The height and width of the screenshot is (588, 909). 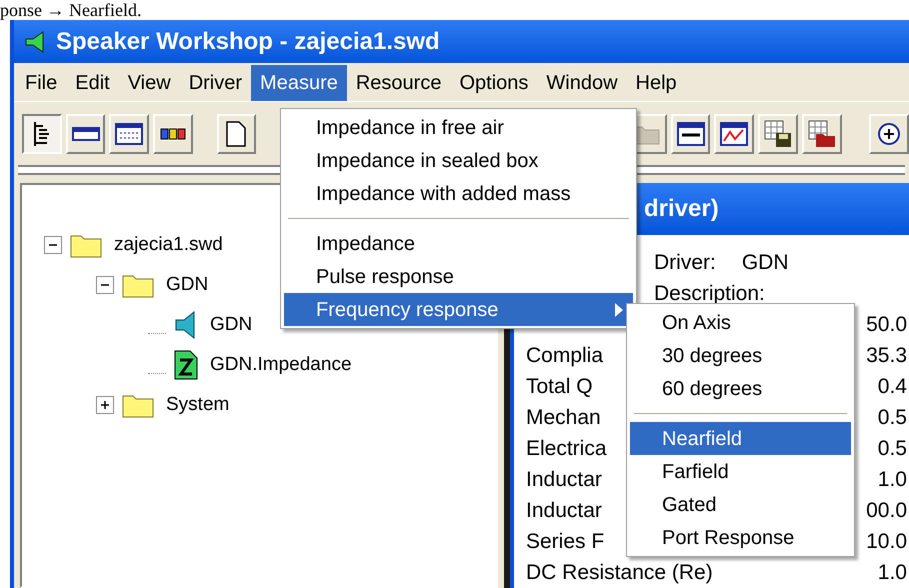 What do you see at coordinates (299, 83) in the screenshot?
I see `menu-bar-item: Measure` at bounding box center [299, 83].